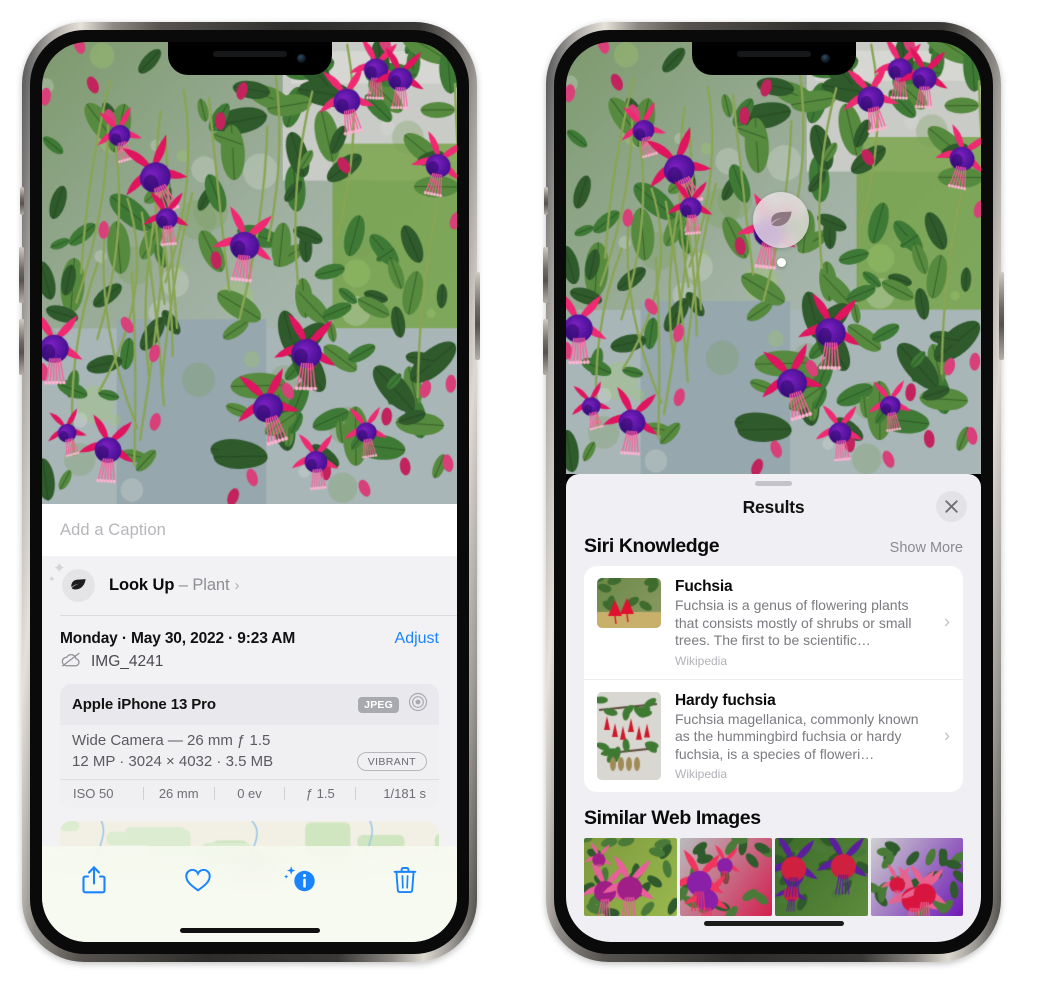 The image size is (1055, 985). I want to click on visual-look-up-badge, so click(781, 220).